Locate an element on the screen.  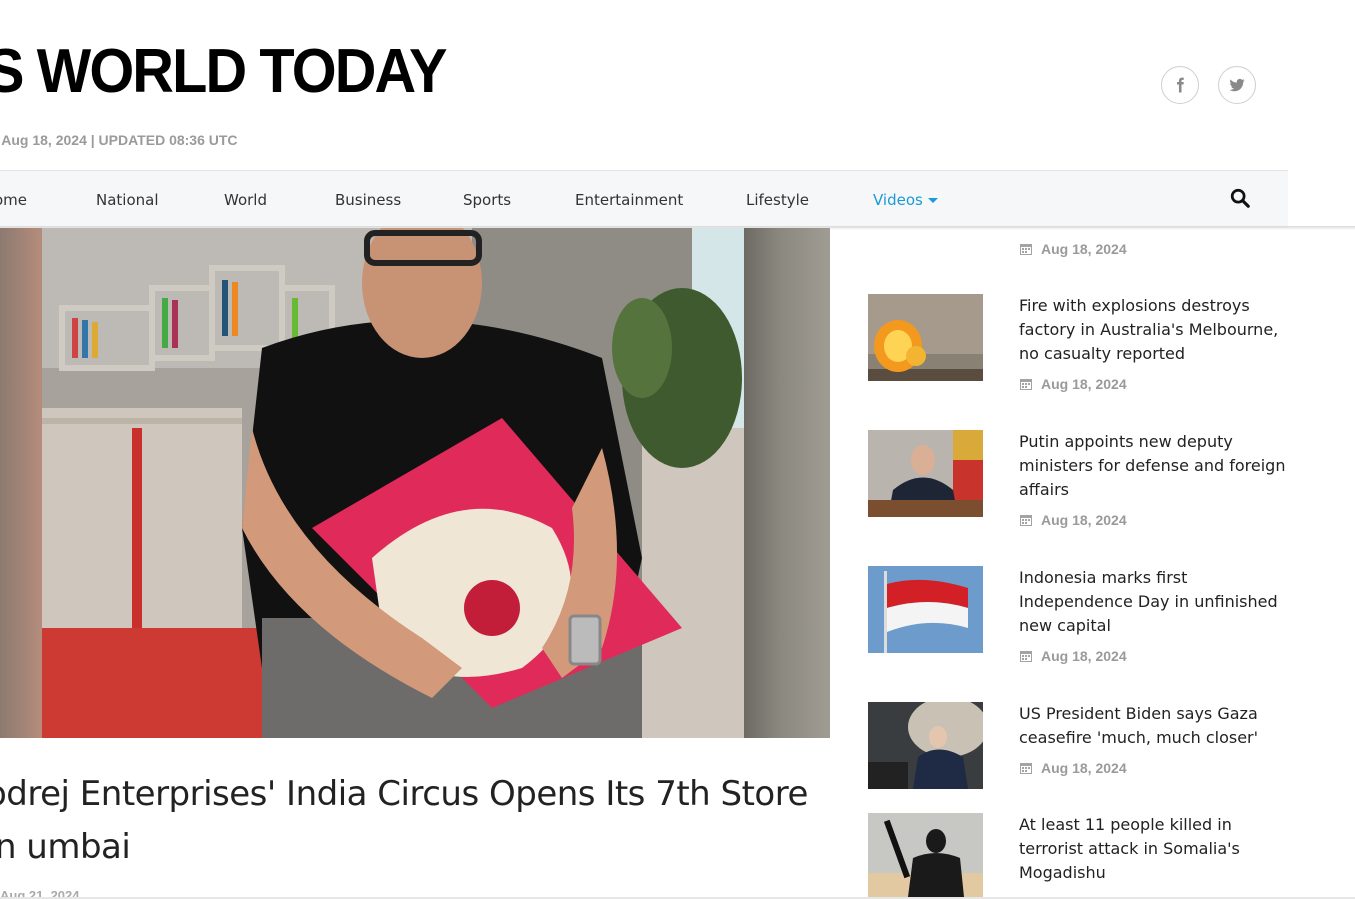
dateline: , Aug 18, 2024 | UPDATED 08:36 UTC is located at coordinates (119, 140).